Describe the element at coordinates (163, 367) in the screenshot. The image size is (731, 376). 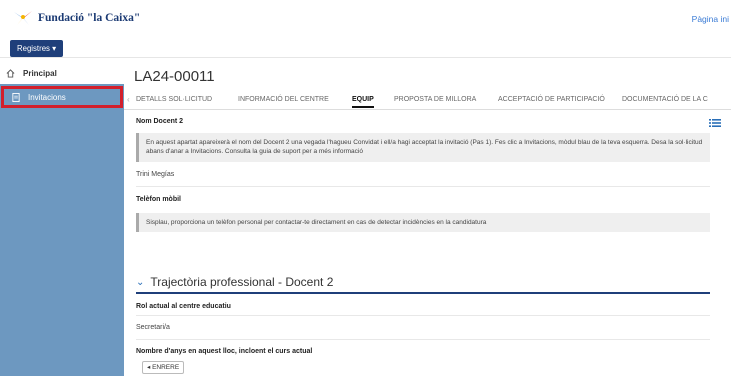
I see `back-button: ◂ ENRERE` at that location.